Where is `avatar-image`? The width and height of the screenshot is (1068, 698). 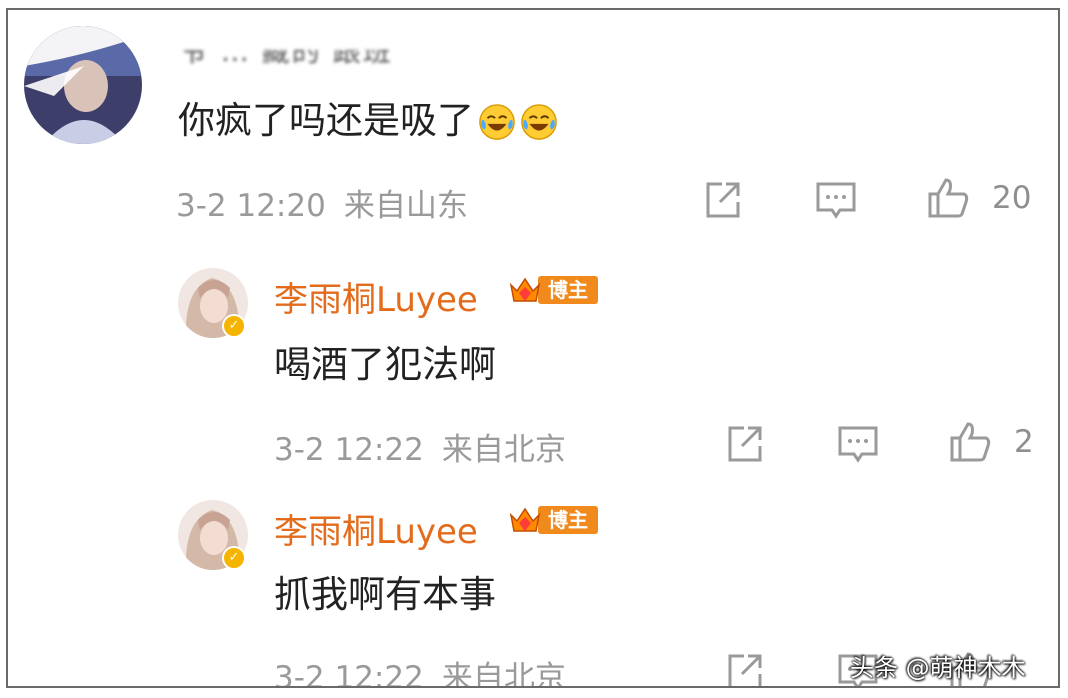 avatar-image is located at coordinates (83, 85).